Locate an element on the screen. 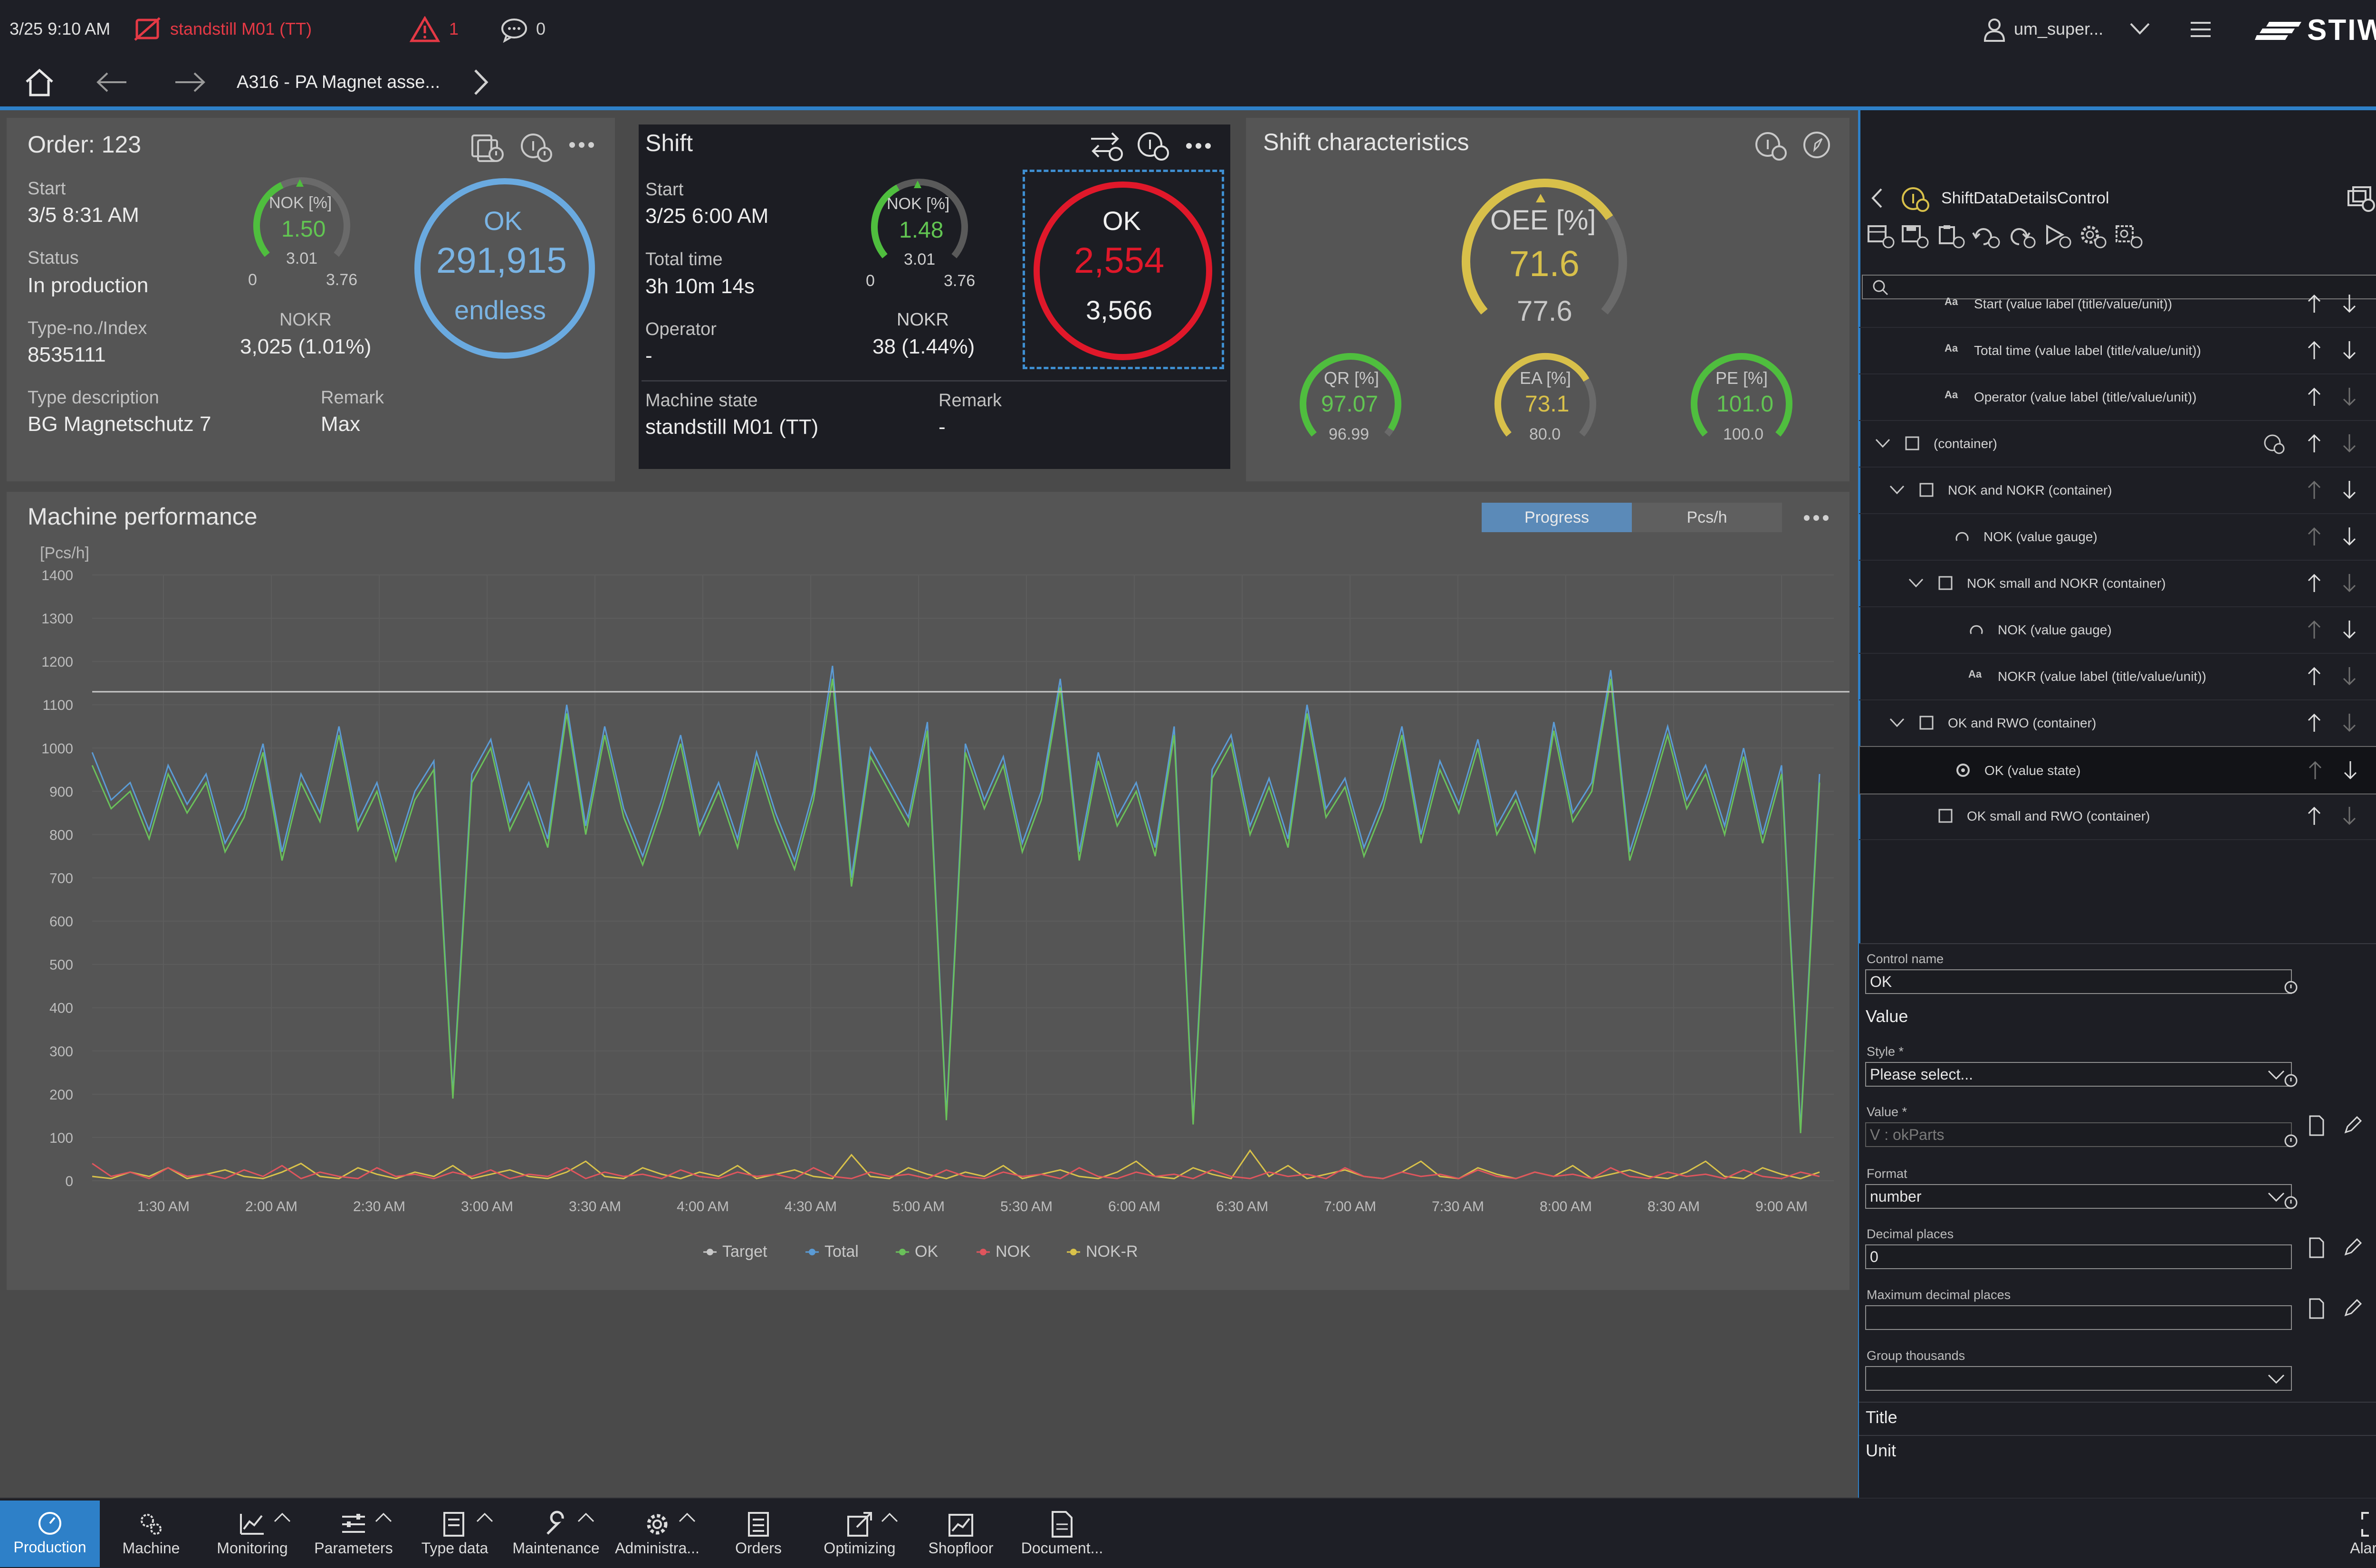 This screenshot has width=2376, height=1568. save-control-icon is located at coordinates (1915, 237).